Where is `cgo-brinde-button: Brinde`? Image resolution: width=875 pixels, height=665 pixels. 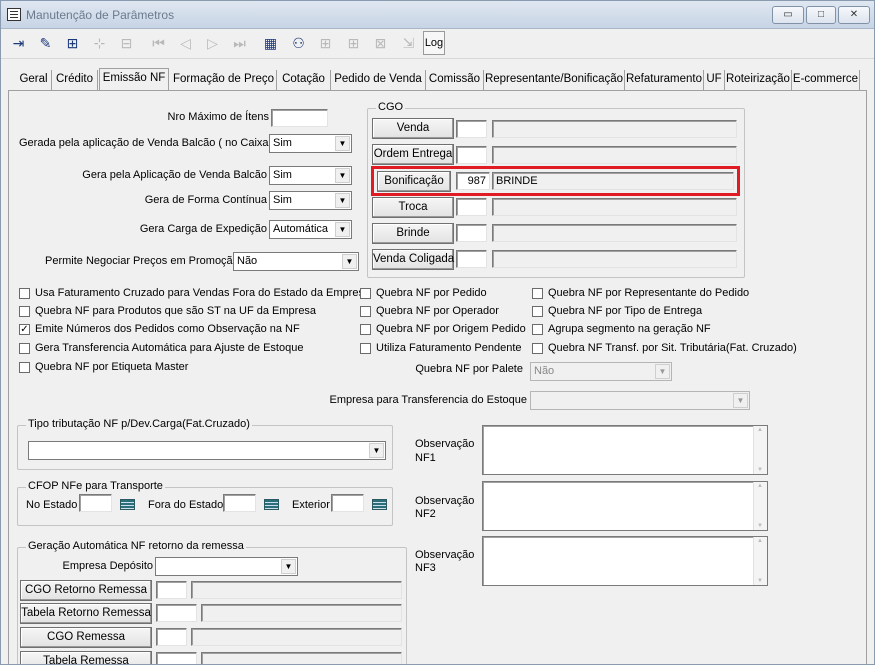 cgo-brinde-button: Brinde is located at coordinates (413, 233).